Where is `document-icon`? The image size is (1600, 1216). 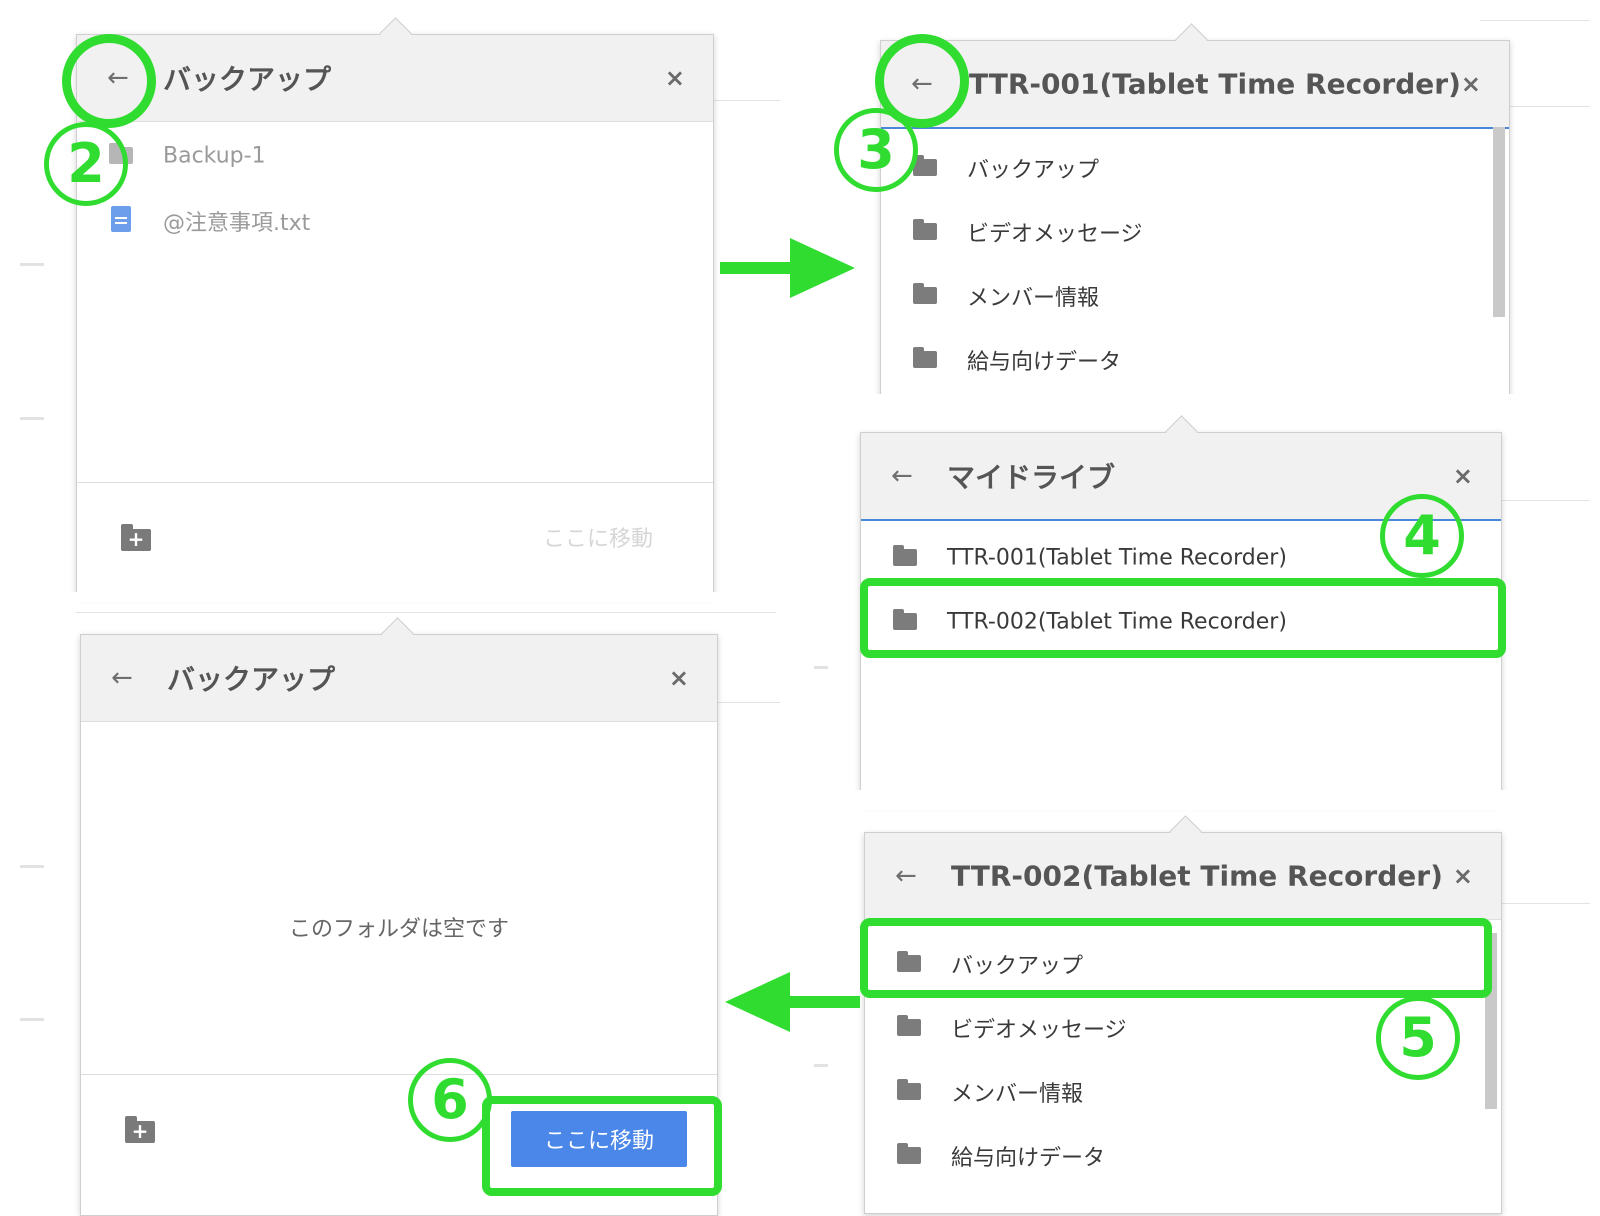 document-icon is located at coordinates (121, 219).